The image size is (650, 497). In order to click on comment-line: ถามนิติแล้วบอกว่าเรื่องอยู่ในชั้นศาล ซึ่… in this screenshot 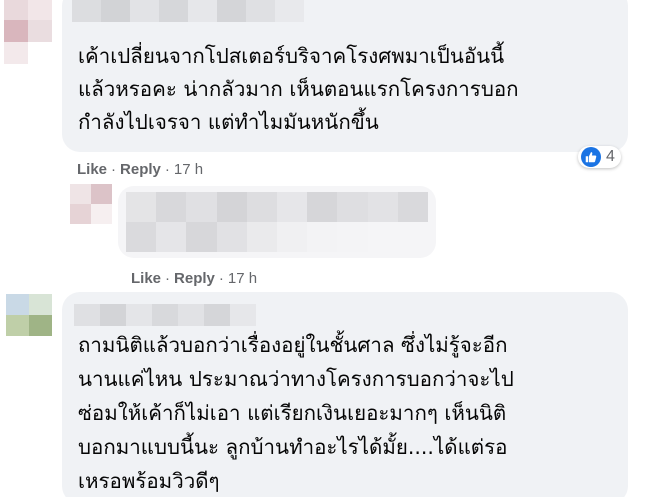, I will do `click(293, 345)`.